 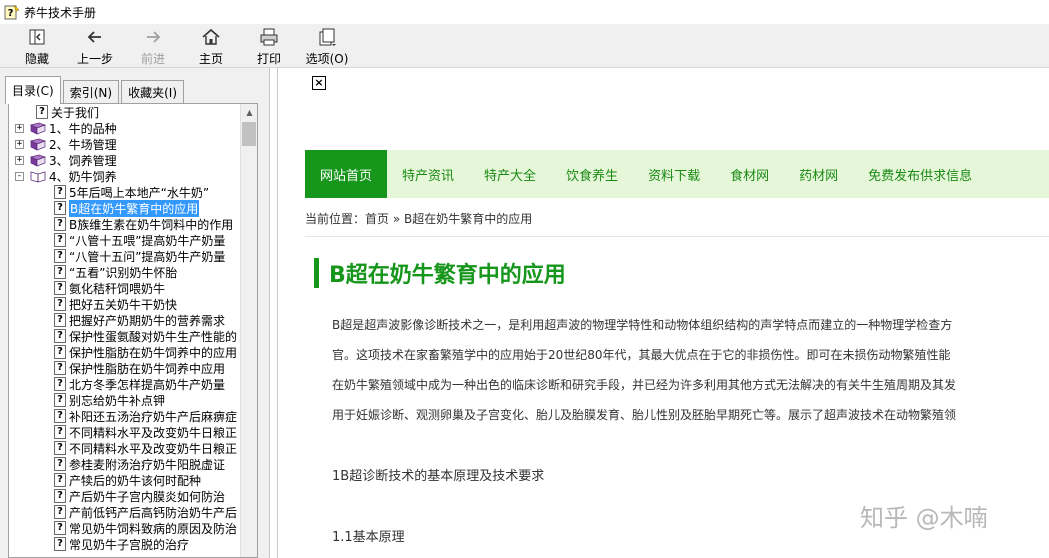 I want to click on scroll-thumb, so click(x=249, y=134).